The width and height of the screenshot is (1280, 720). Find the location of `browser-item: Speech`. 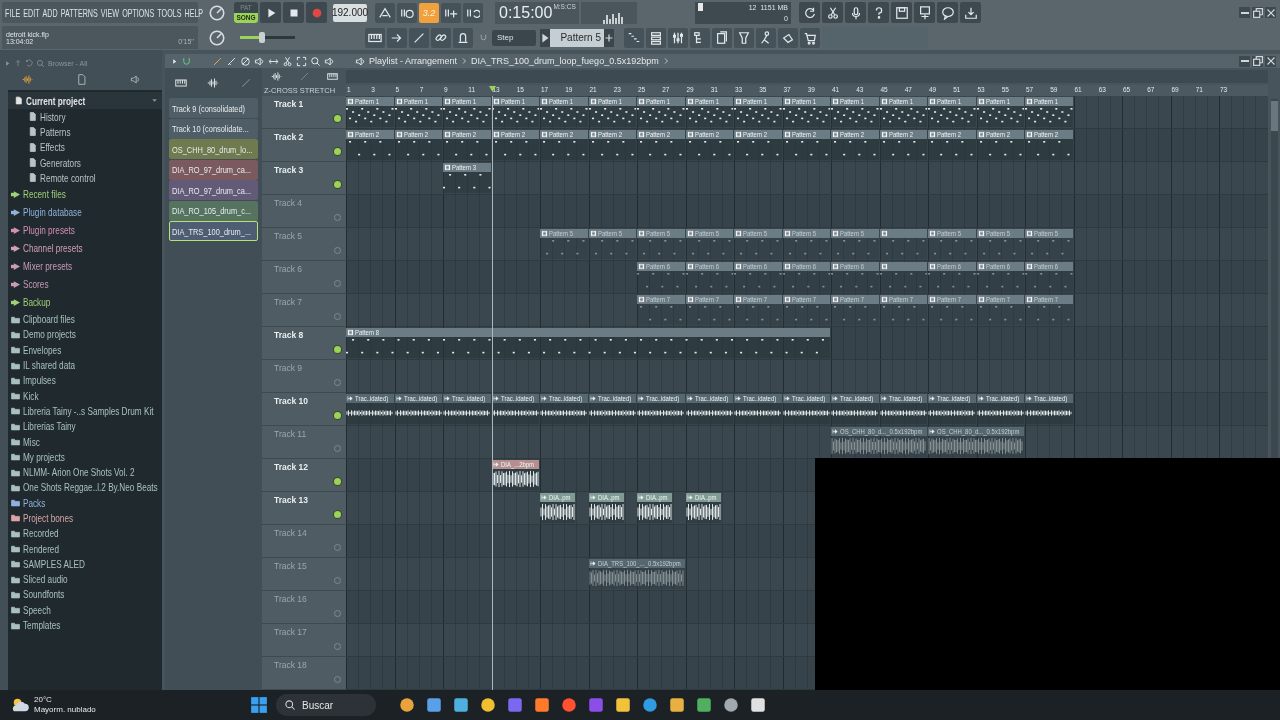

browser-item: Speech is located at coordinates (85, 610).